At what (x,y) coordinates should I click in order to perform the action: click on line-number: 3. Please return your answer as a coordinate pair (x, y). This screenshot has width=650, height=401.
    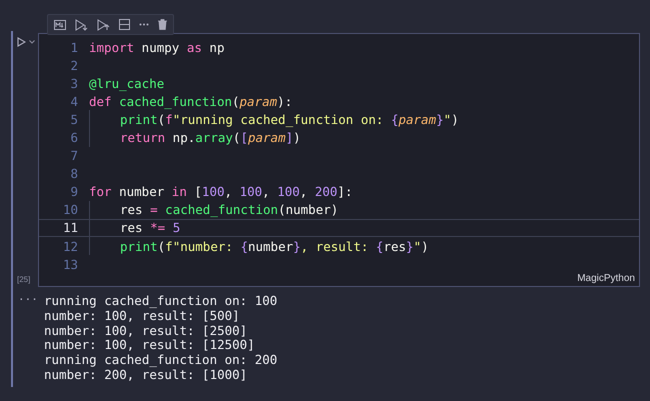
    Looking at the image, I should click on (73, 83).